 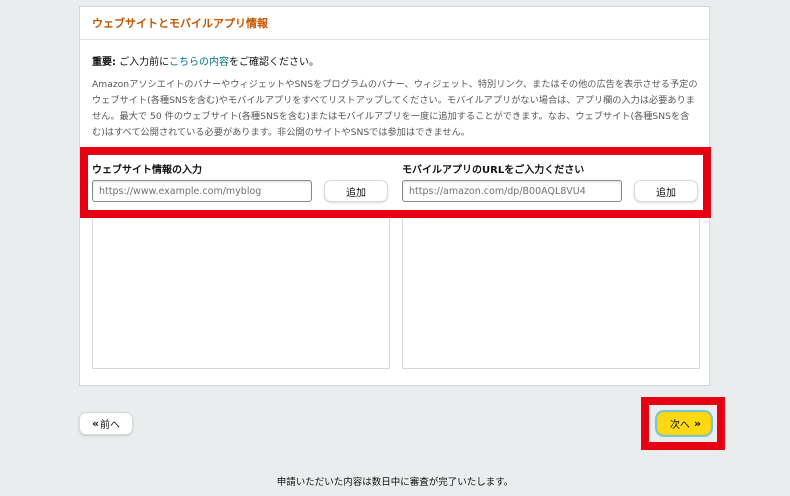 What do you see at coordinates (394, 23) in the screenshot?
I see `section-title: ウェブサイトとモバイルアプリ情報` at bounding box center [394, 23].